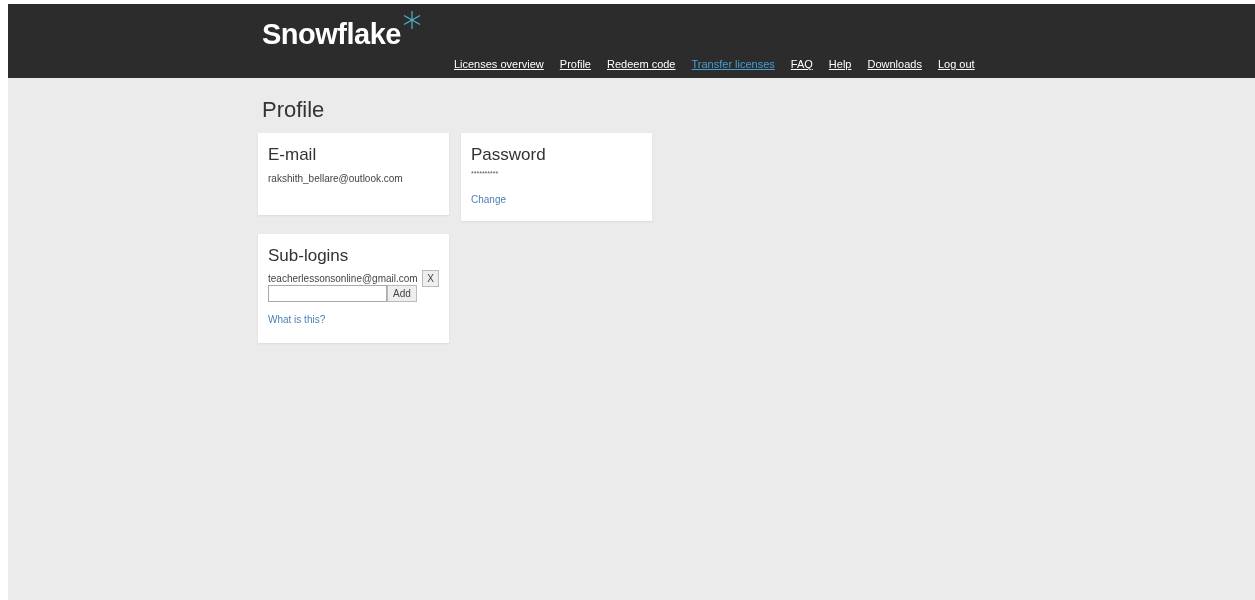 The image size is (1255, 600). What do you see at coordinates (331, 34) in the screenshot?
I see `logo-text: Snowflake` at bounding box center [331, 34].